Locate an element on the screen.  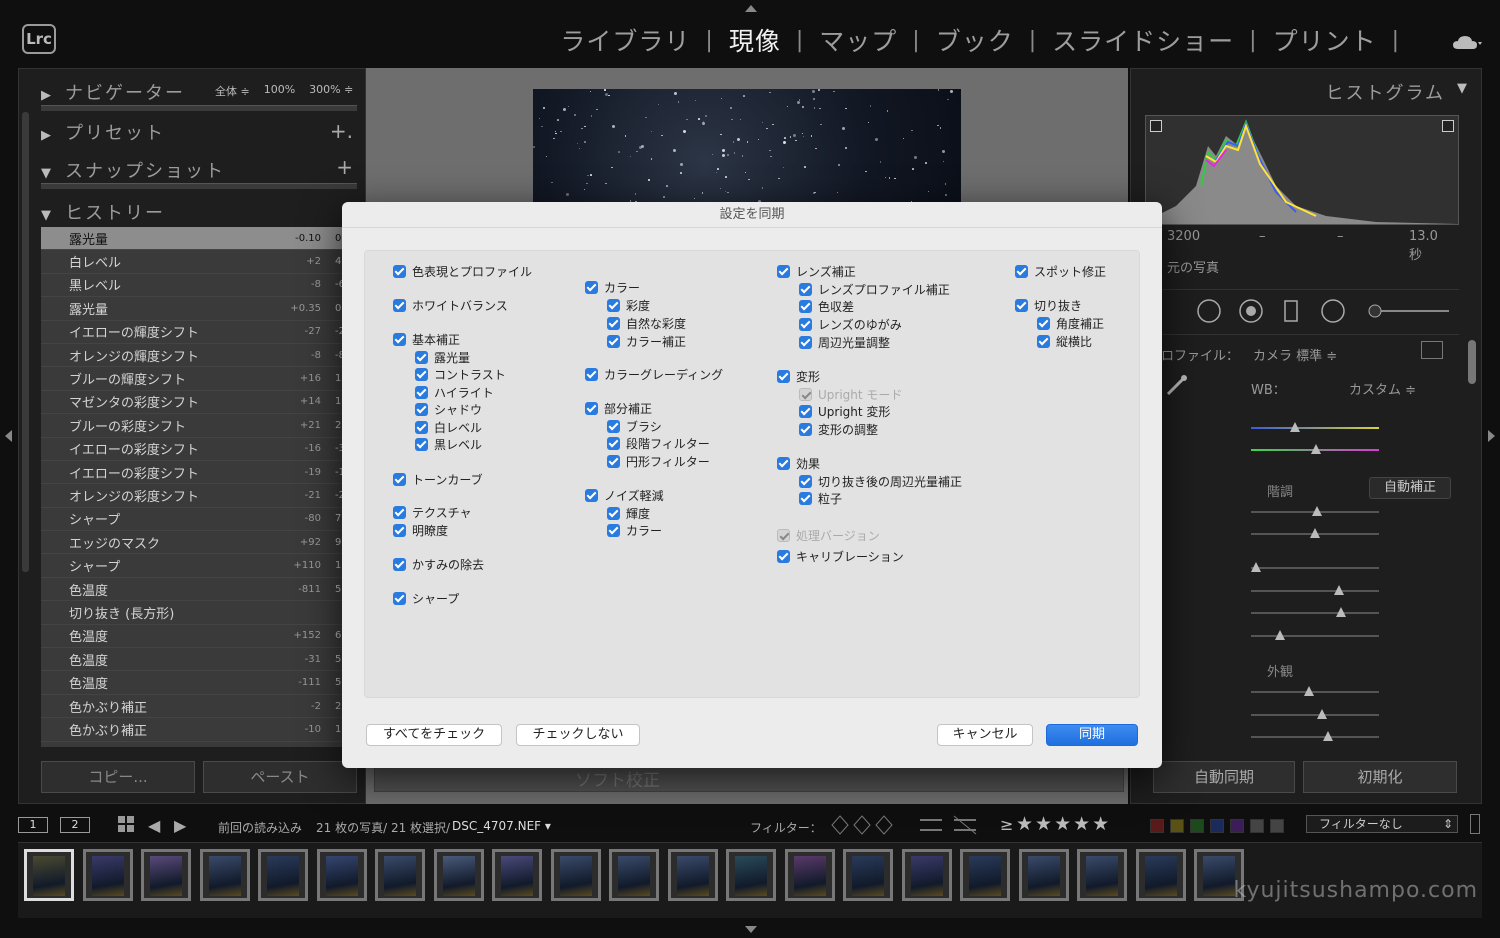
history-item: 露光量+0.350.35 is located at coordinates (202, 309).